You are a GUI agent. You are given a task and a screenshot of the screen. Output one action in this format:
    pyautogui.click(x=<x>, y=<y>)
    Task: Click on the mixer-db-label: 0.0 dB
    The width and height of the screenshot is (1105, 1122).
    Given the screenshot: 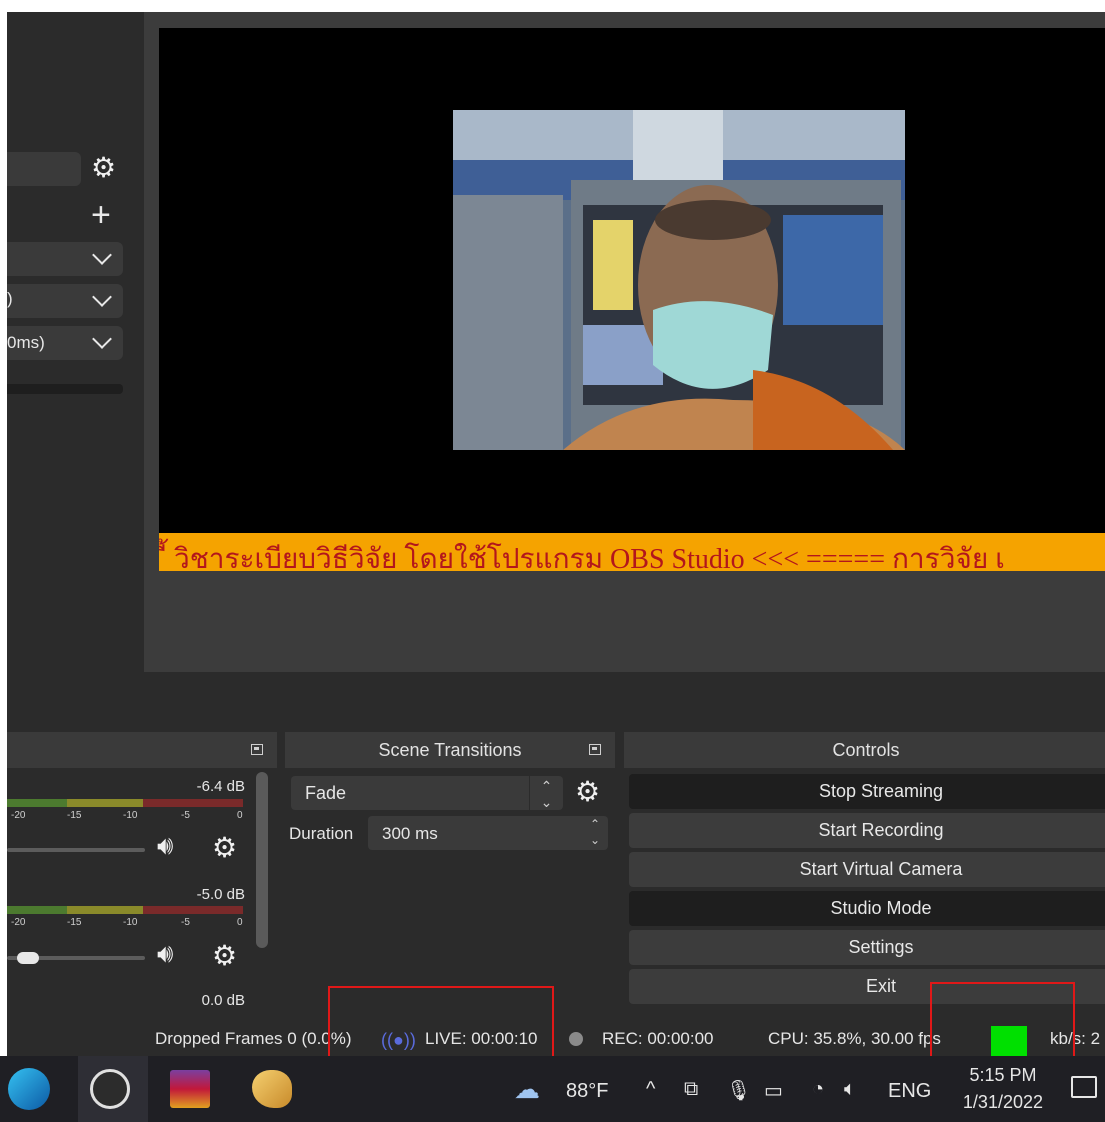 What is the action you would take?
    pyautogui.click(x=223, y=1000)
    